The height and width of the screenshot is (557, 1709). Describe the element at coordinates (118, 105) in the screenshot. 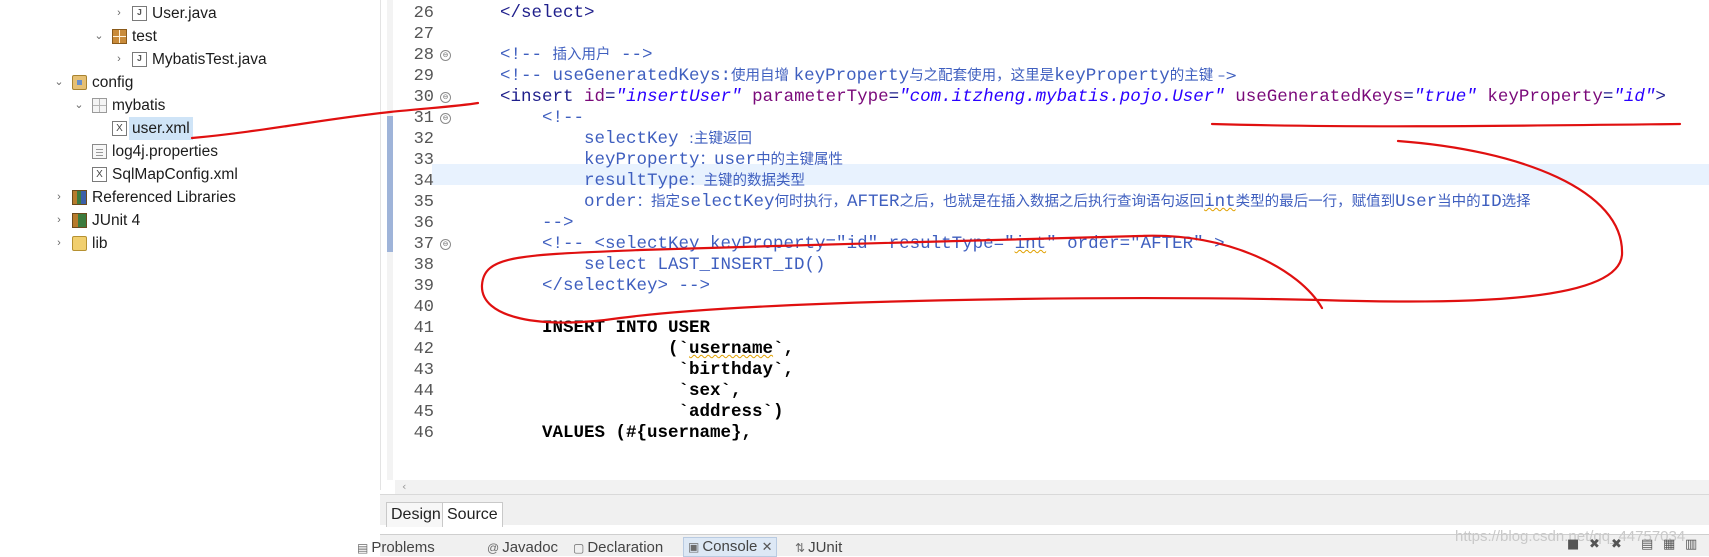

I see `tree-item: ⌄ mybatis` at that location.